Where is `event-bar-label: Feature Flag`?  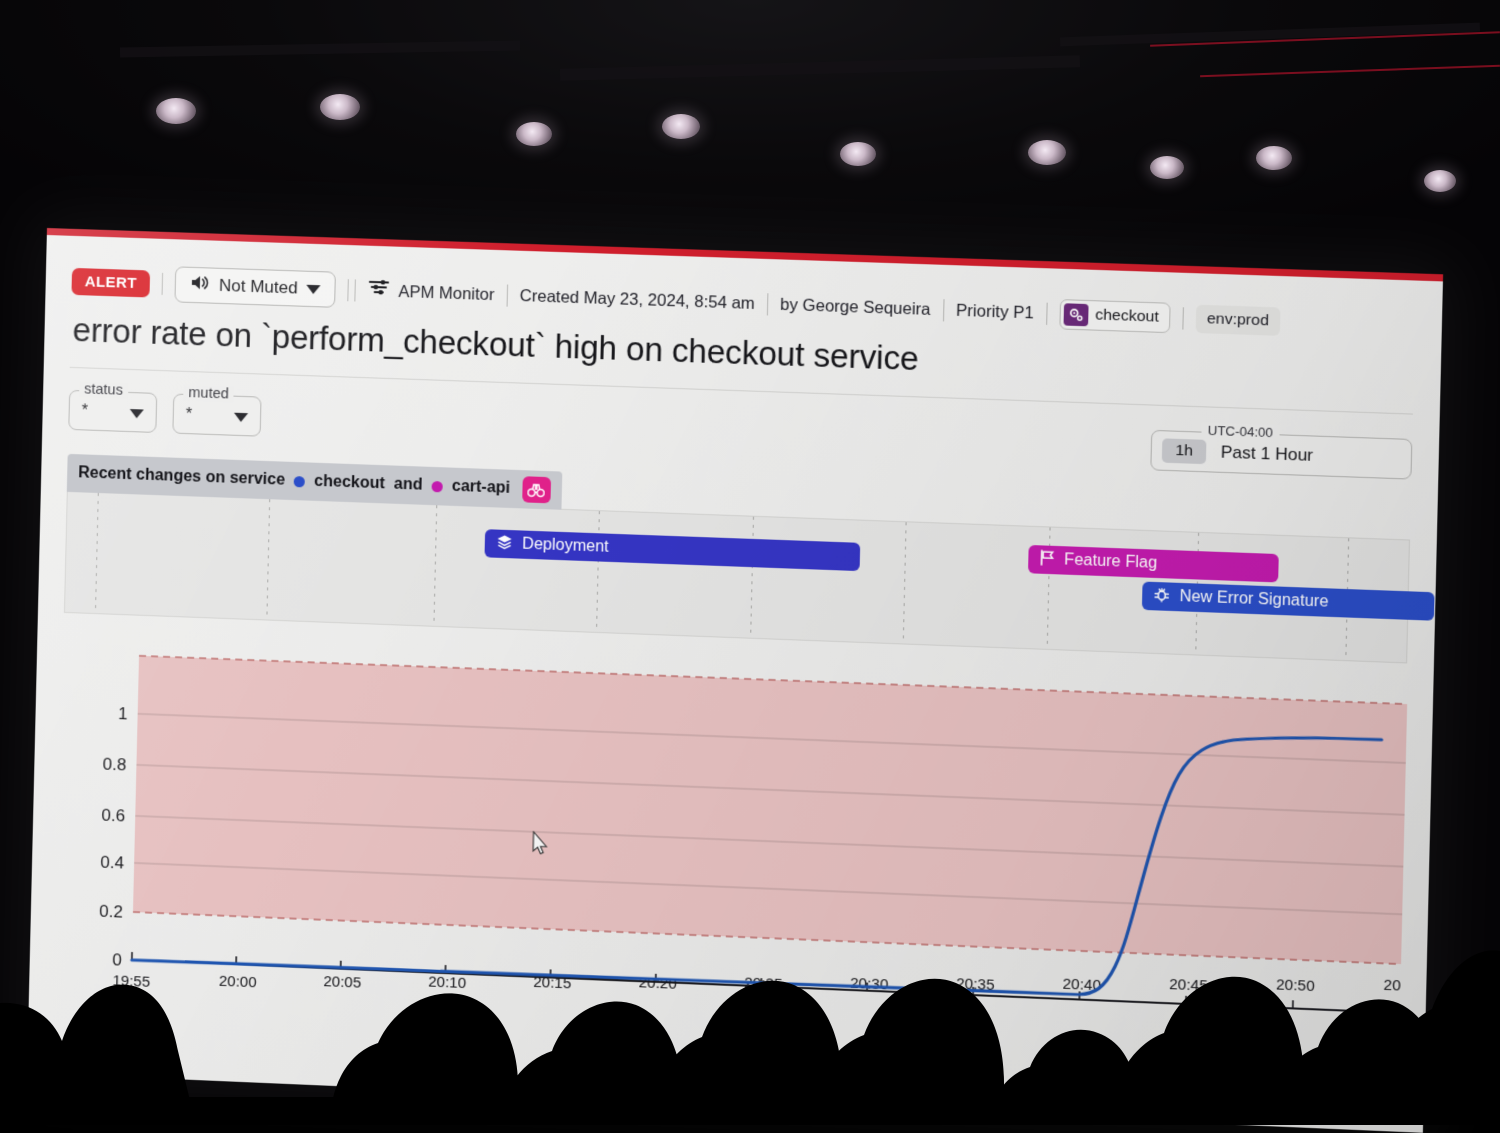
event-bar-label: Feature Flag is located at coordinates (1110, 562).